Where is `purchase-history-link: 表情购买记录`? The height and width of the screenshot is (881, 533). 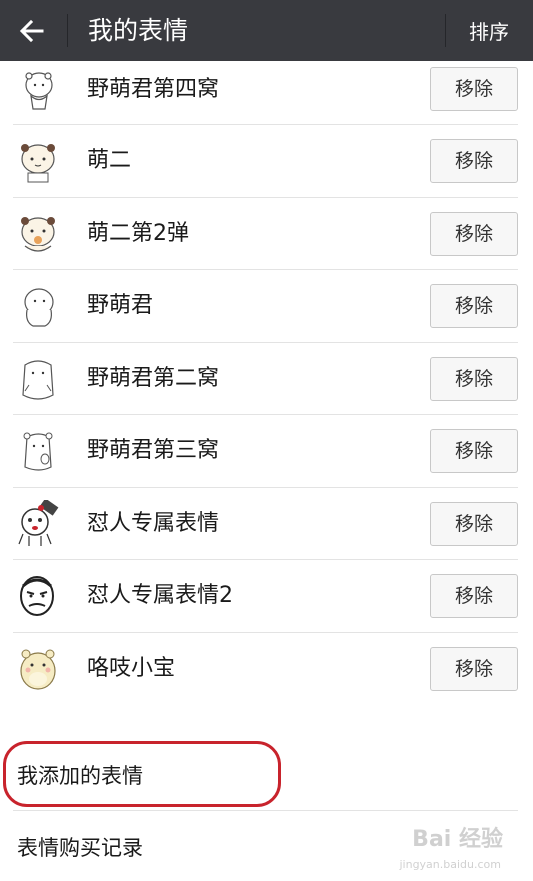
purchase-history-link: 表情购买记录 is located at coordinates (80, 847).